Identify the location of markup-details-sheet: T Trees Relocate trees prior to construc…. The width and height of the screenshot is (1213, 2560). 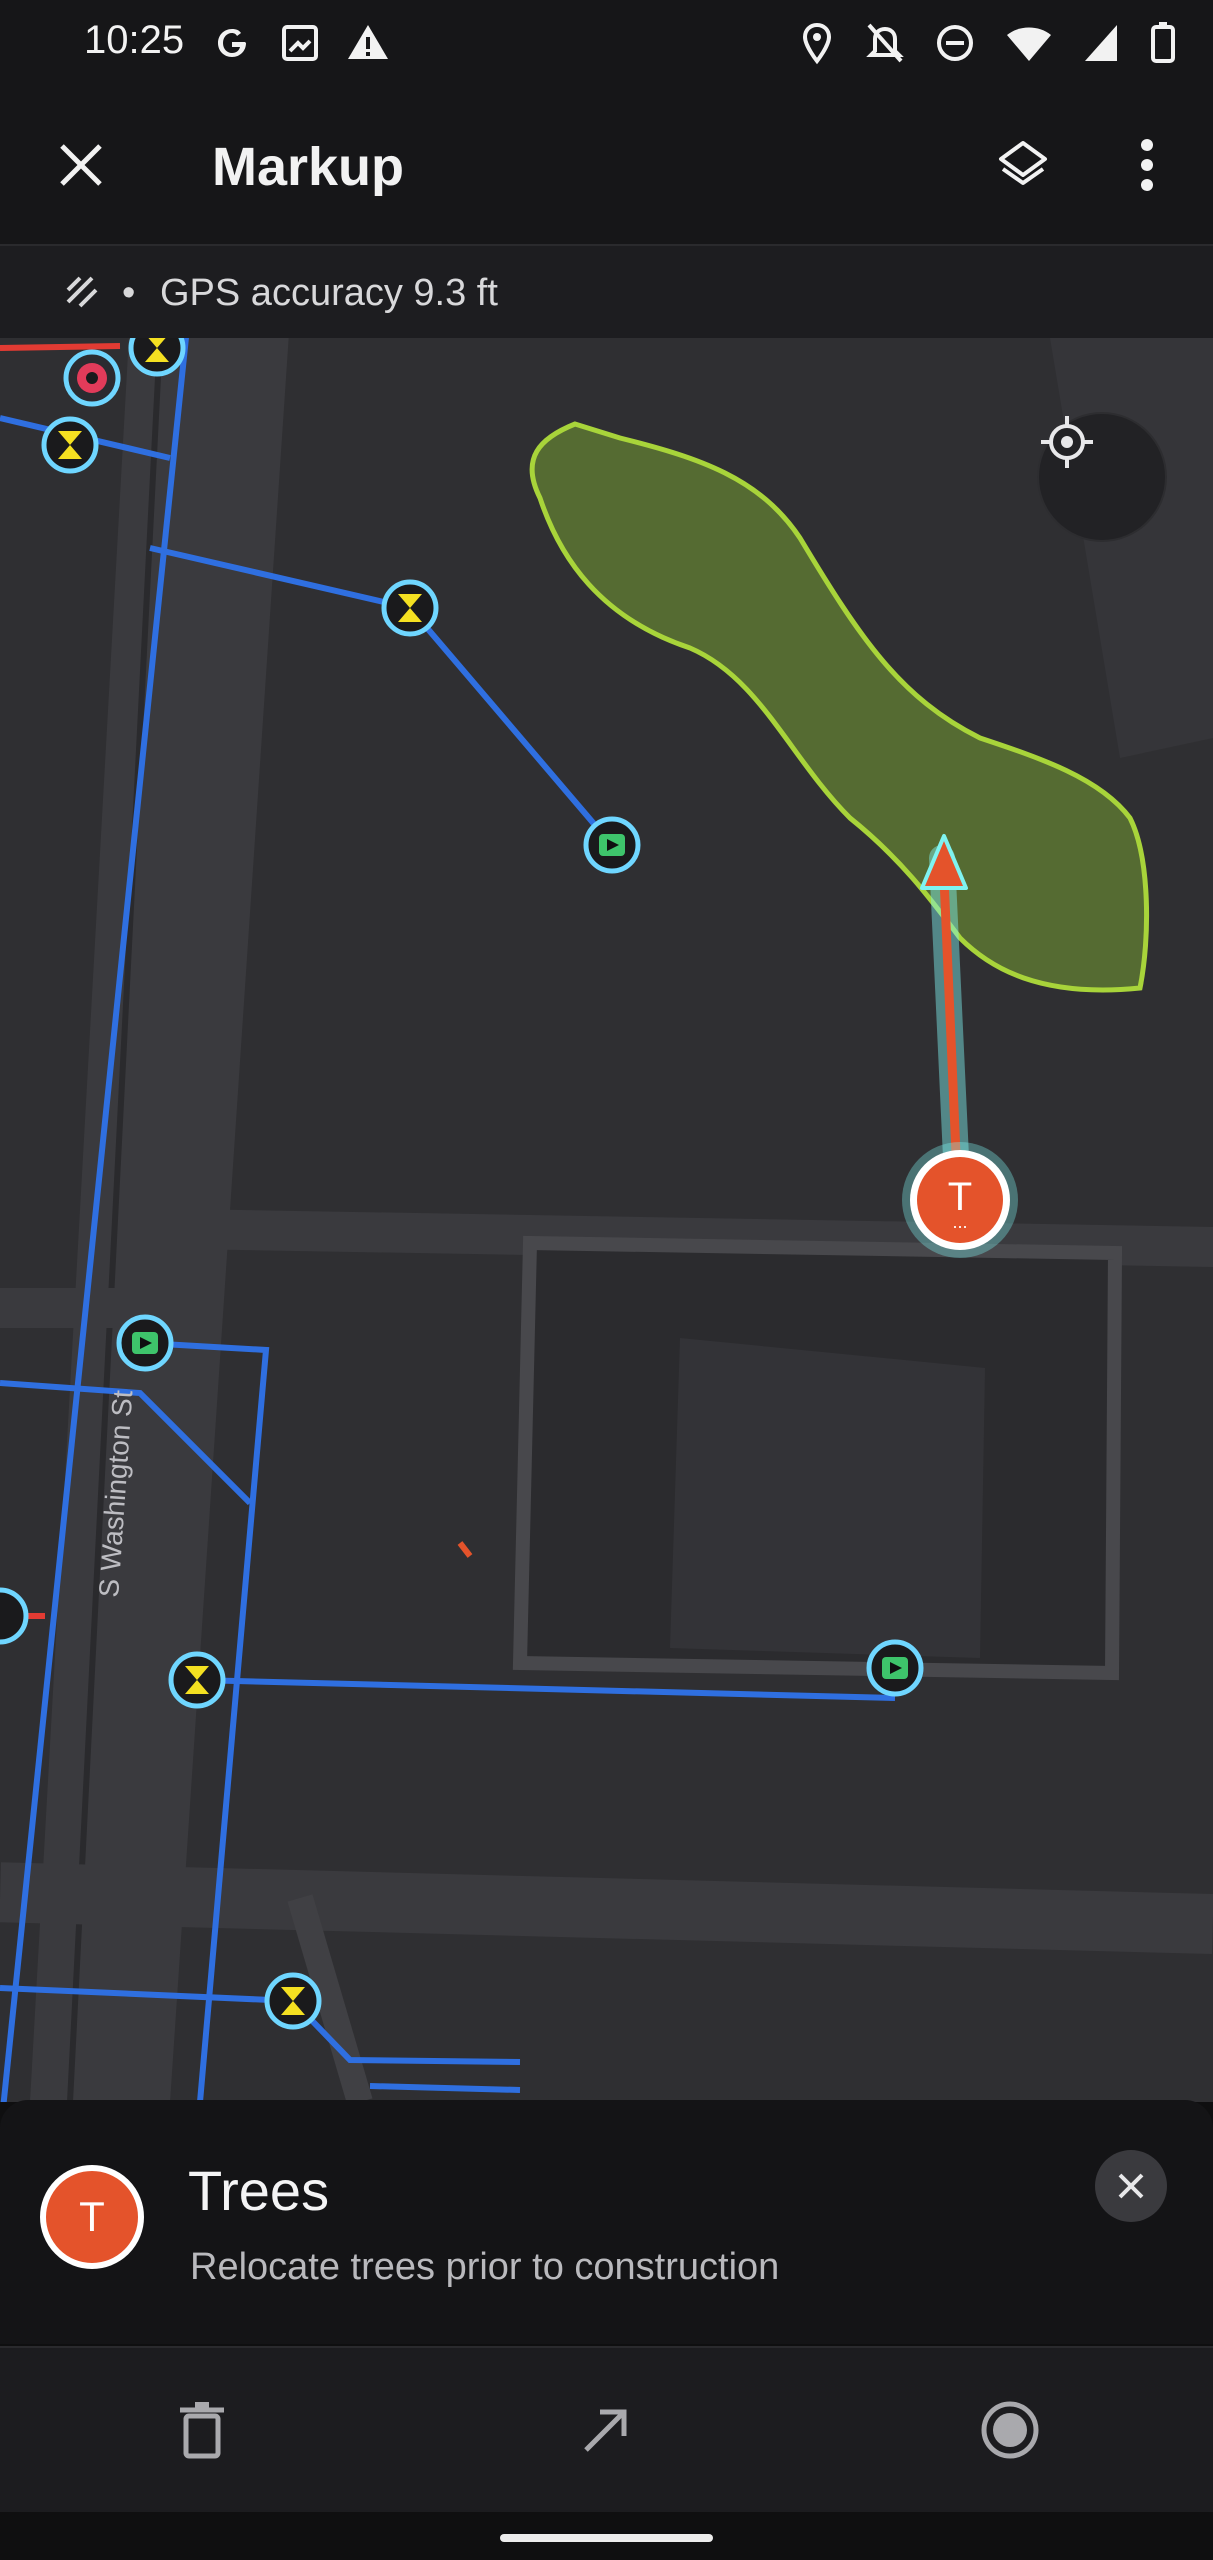
(606, 2222).